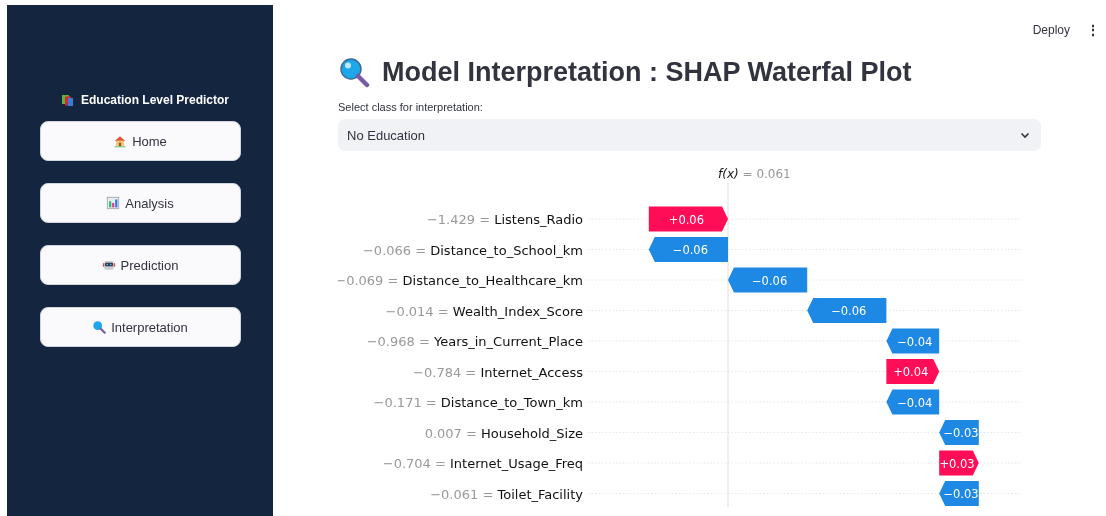 The height and width of the screenshot is (516, 1106). Describe the element at coordinates (140, 141) in the screenshot. I see `nav-button: Home` at that location.